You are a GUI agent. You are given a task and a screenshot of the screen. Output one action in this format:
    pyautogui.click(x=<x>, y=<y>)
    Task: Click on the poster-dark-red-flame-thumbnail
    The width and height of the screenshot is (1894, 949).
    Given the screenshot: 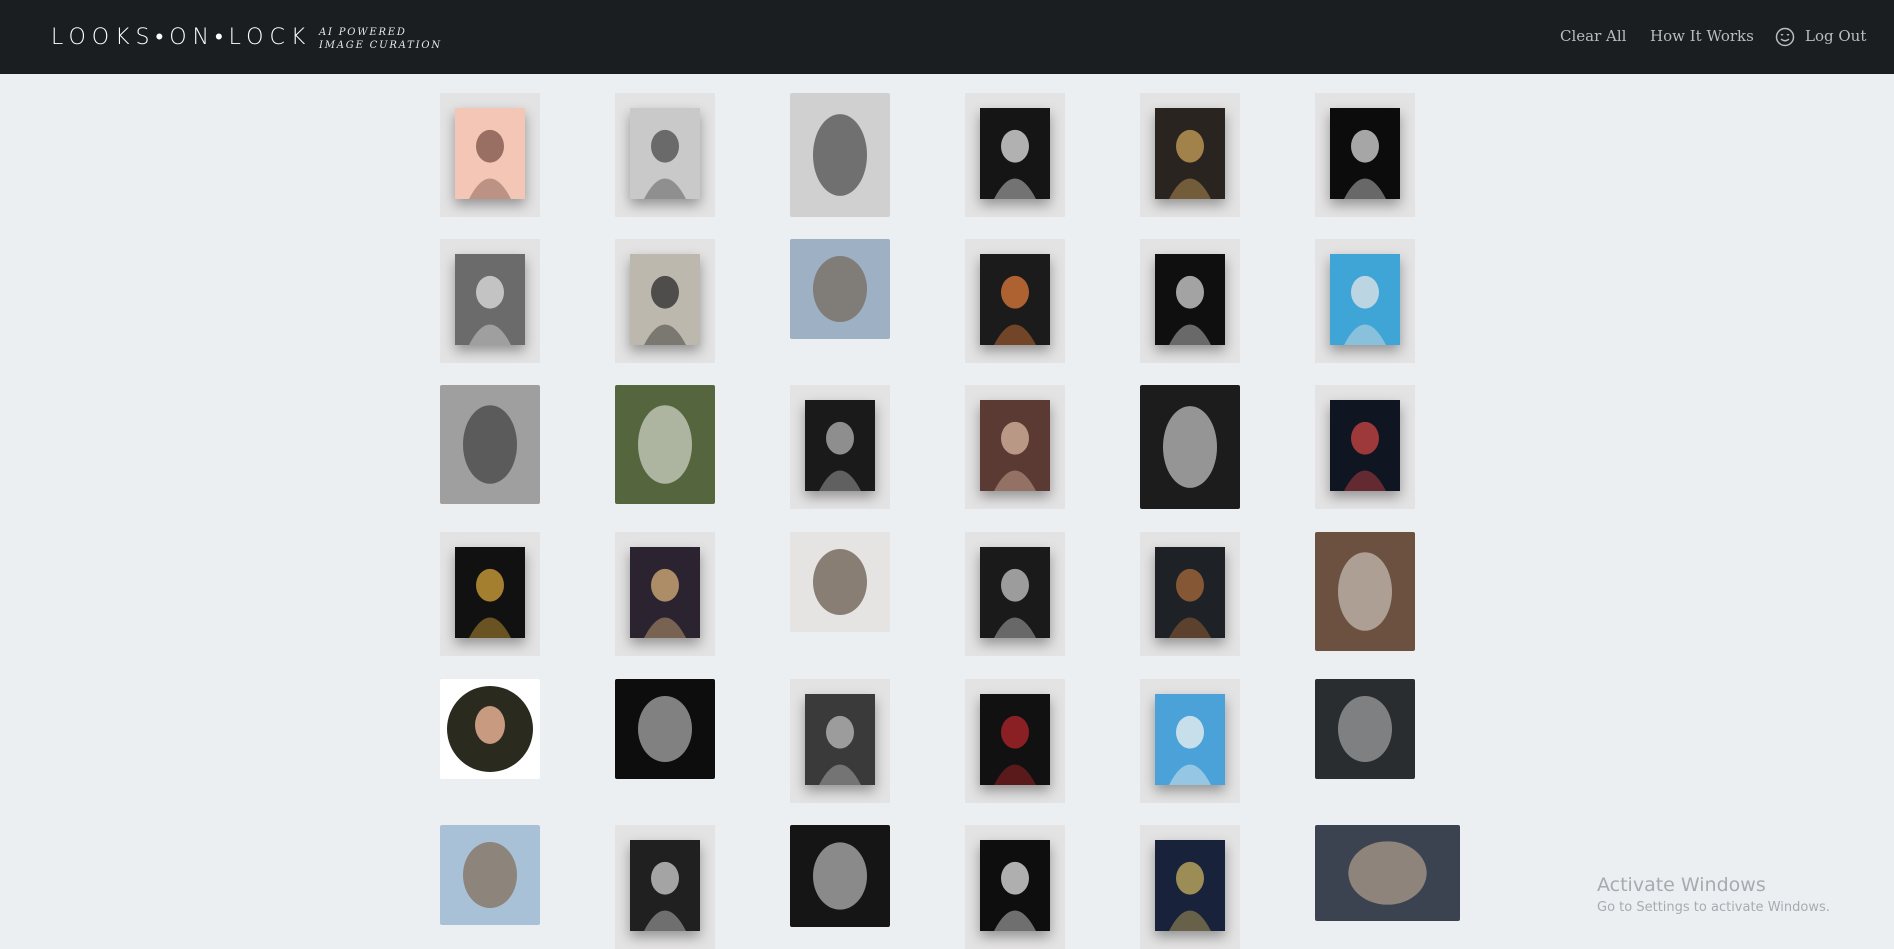 What is the action you would take?
    pyautogui.click(x=1015, y=741)
    